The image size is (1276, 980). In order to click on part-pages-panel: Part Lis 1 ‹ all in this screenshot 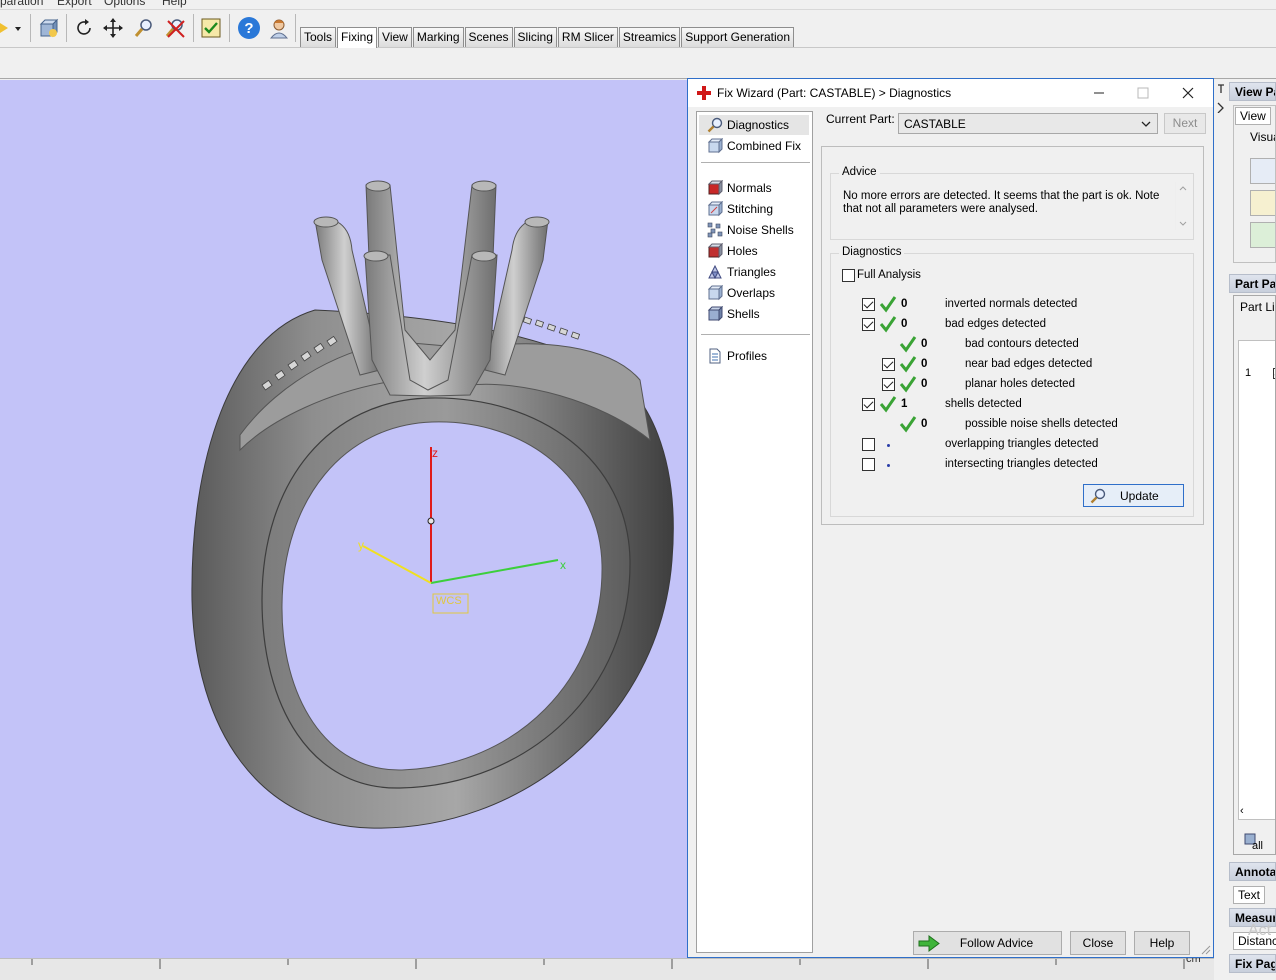, I will do `click(1254, 575)`.